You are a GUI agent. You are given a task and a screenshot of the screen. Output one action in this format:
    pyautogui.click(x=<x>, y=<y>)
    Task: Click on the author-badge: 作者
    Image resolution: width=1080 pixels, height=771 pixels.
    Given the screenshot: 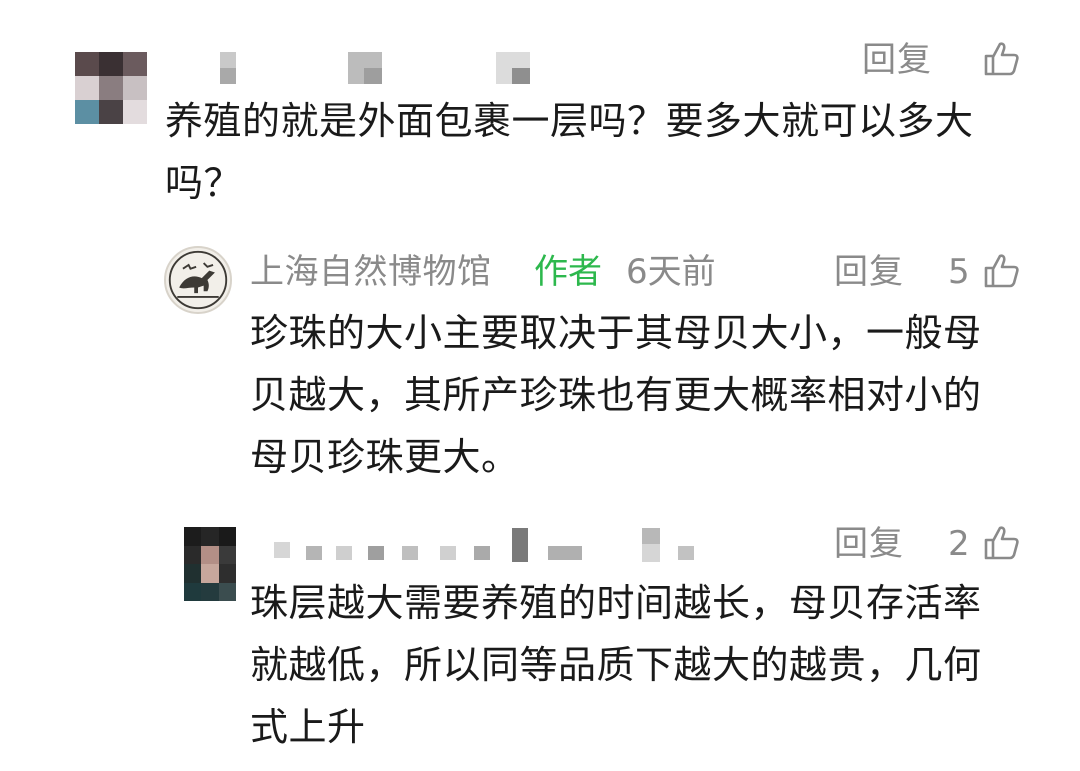 What is the action you would take?
    pyautogui.click(x=568, y=272)
    